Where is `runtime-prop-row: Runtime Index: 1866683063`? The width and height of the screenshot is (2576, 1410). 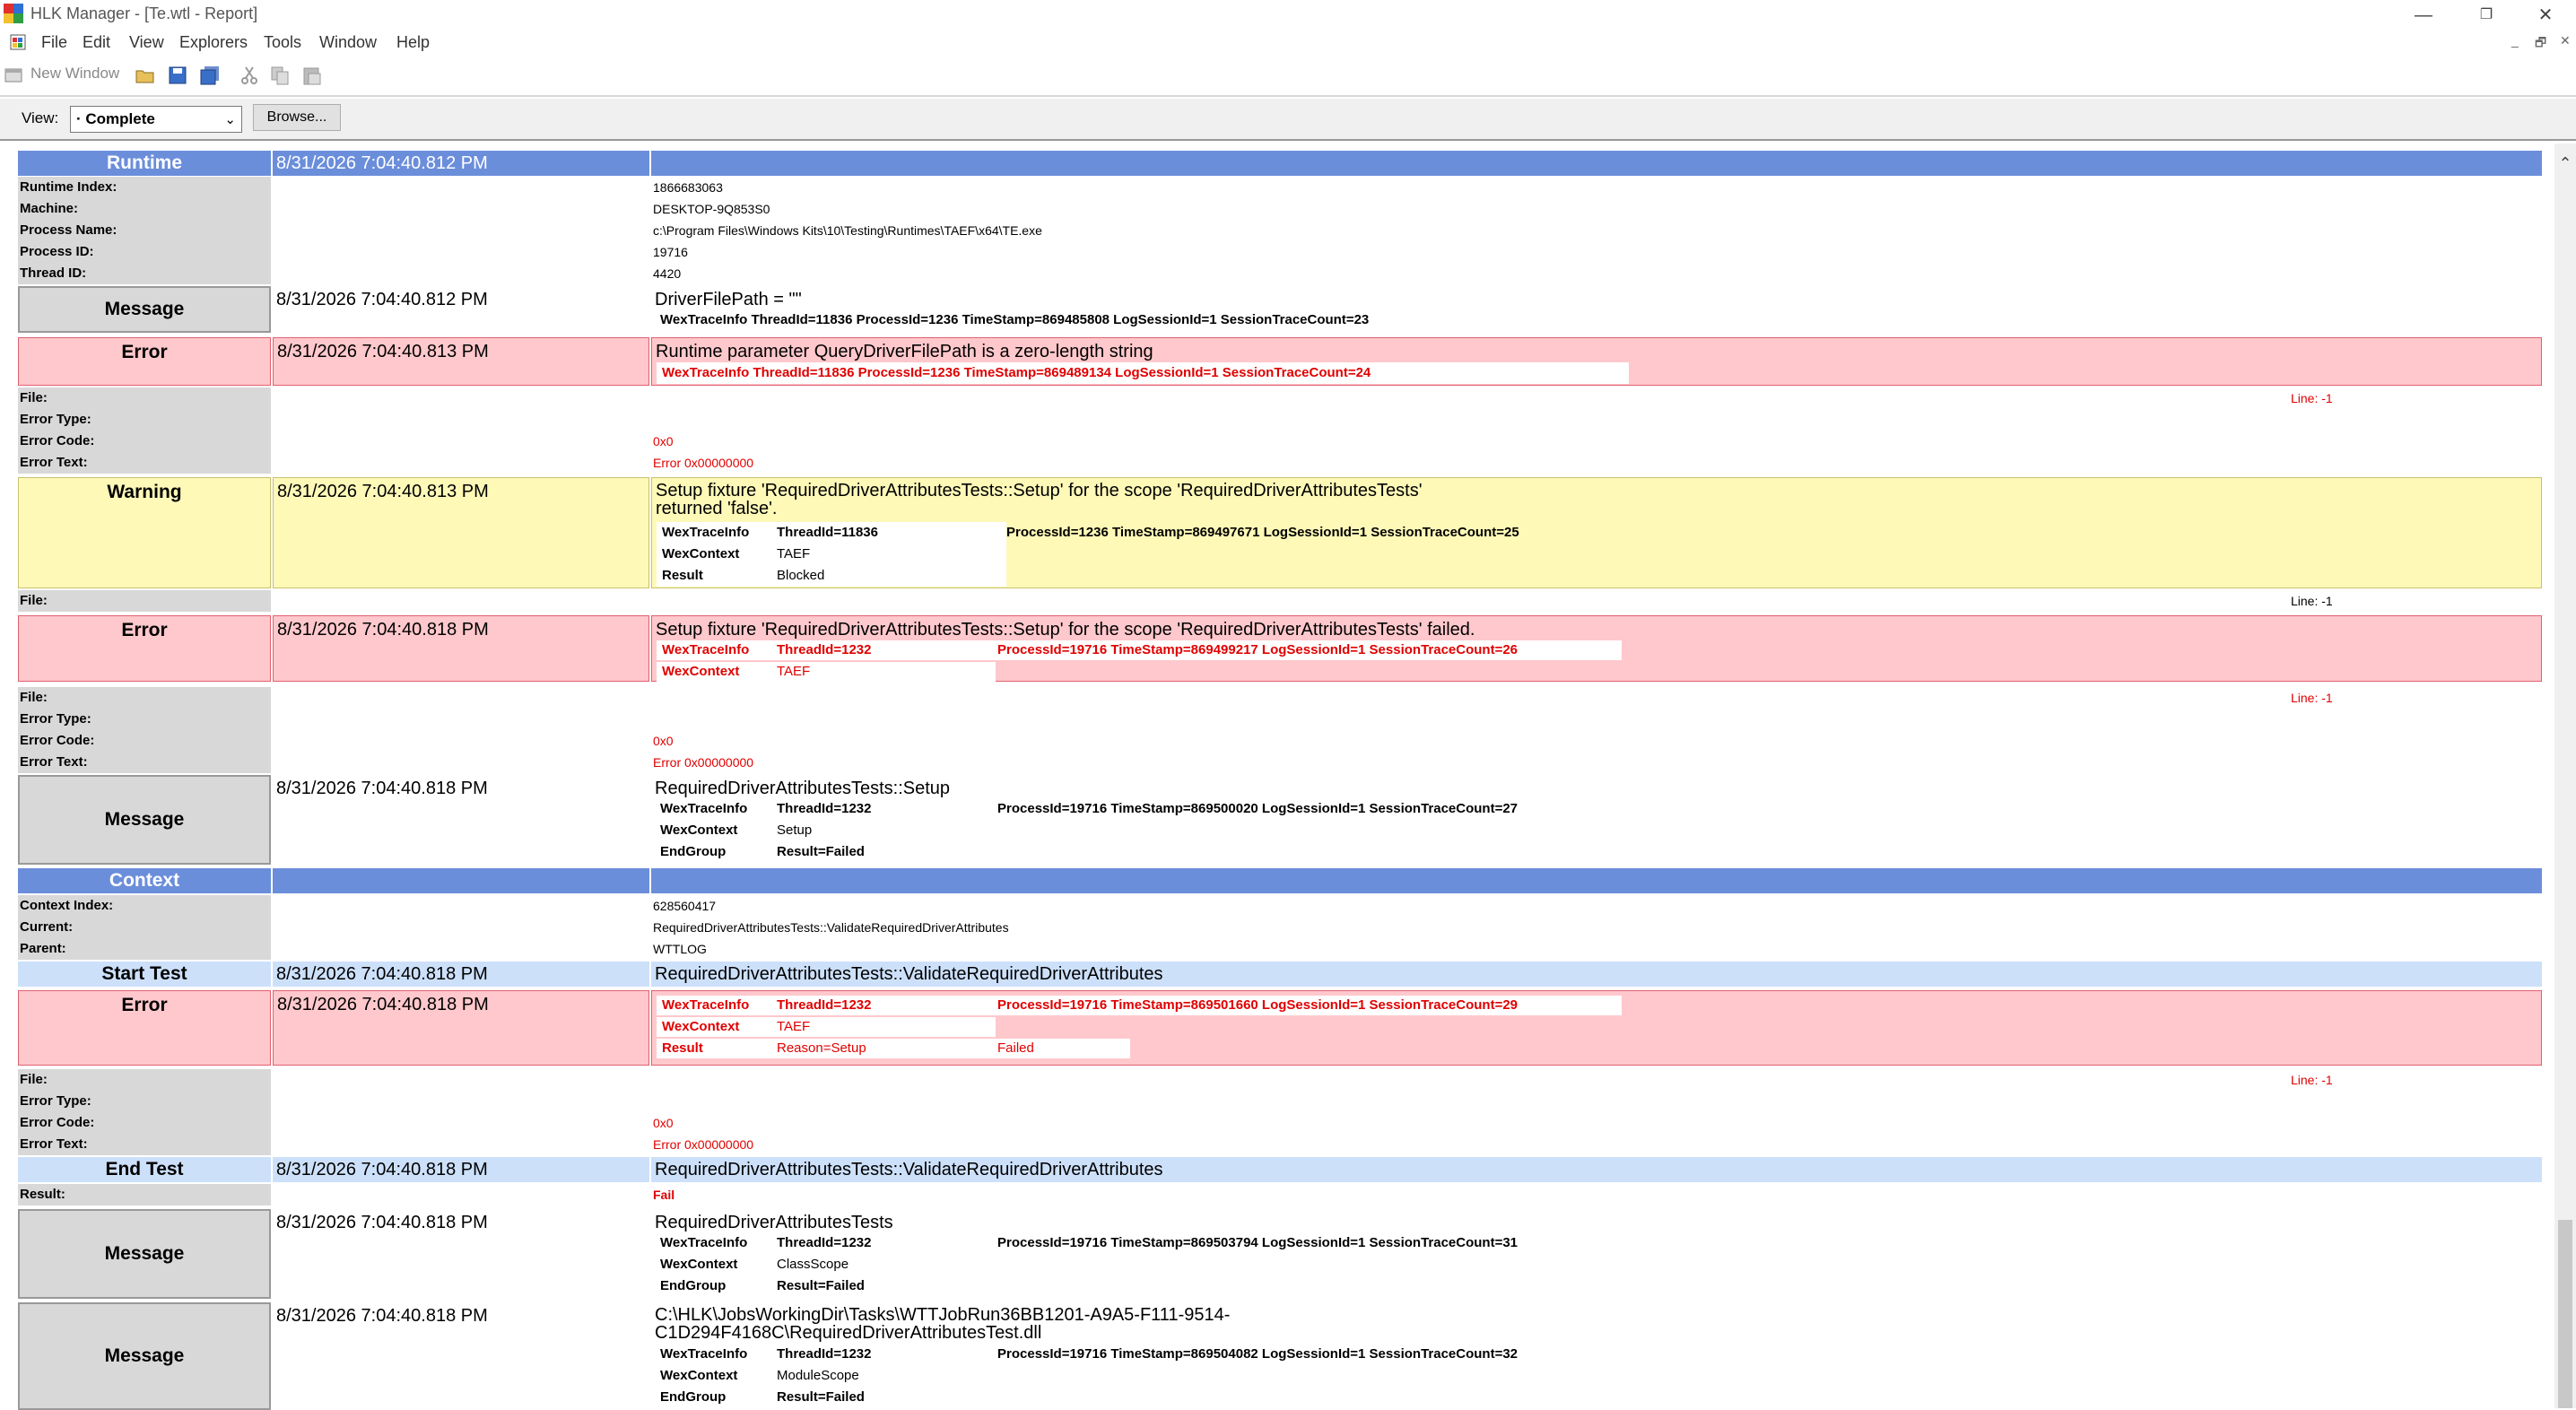 runtime-prop-row: Runtime Index: 1866683063 is located at coordinates (1277, 187).